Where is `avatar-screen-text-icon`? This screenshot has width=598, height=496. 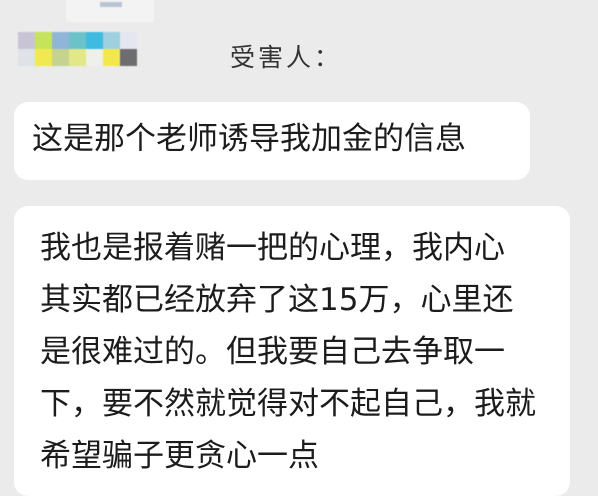
avatar-screen-text-icon is located at coordinates (111, 4).